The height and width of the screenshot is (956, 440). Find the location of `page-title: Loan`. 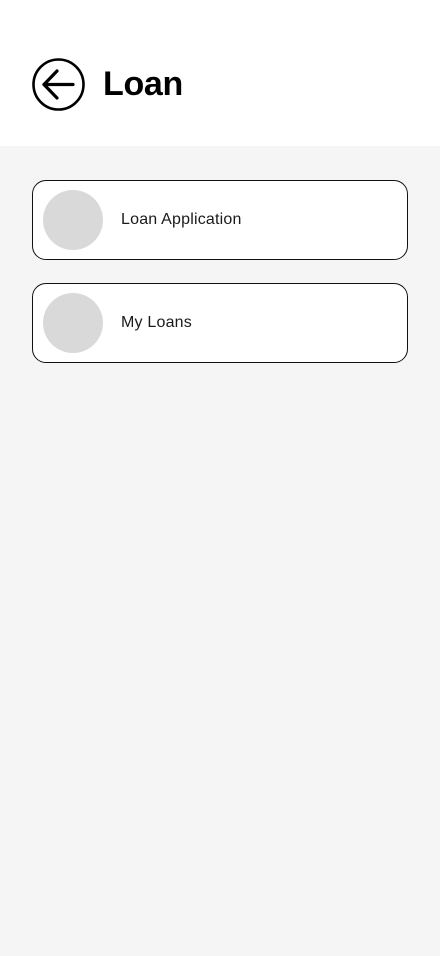

page-title: Loan is located at coordinates (143, 84).